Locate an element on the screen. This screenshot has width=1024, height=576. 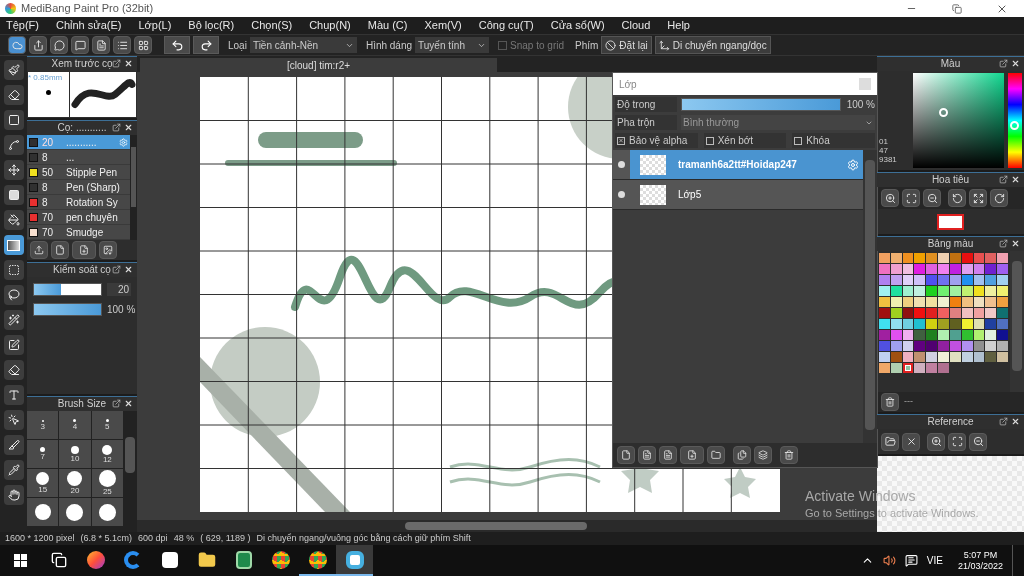
brush-size-cell: 25 is located at coordinates (107, 483).